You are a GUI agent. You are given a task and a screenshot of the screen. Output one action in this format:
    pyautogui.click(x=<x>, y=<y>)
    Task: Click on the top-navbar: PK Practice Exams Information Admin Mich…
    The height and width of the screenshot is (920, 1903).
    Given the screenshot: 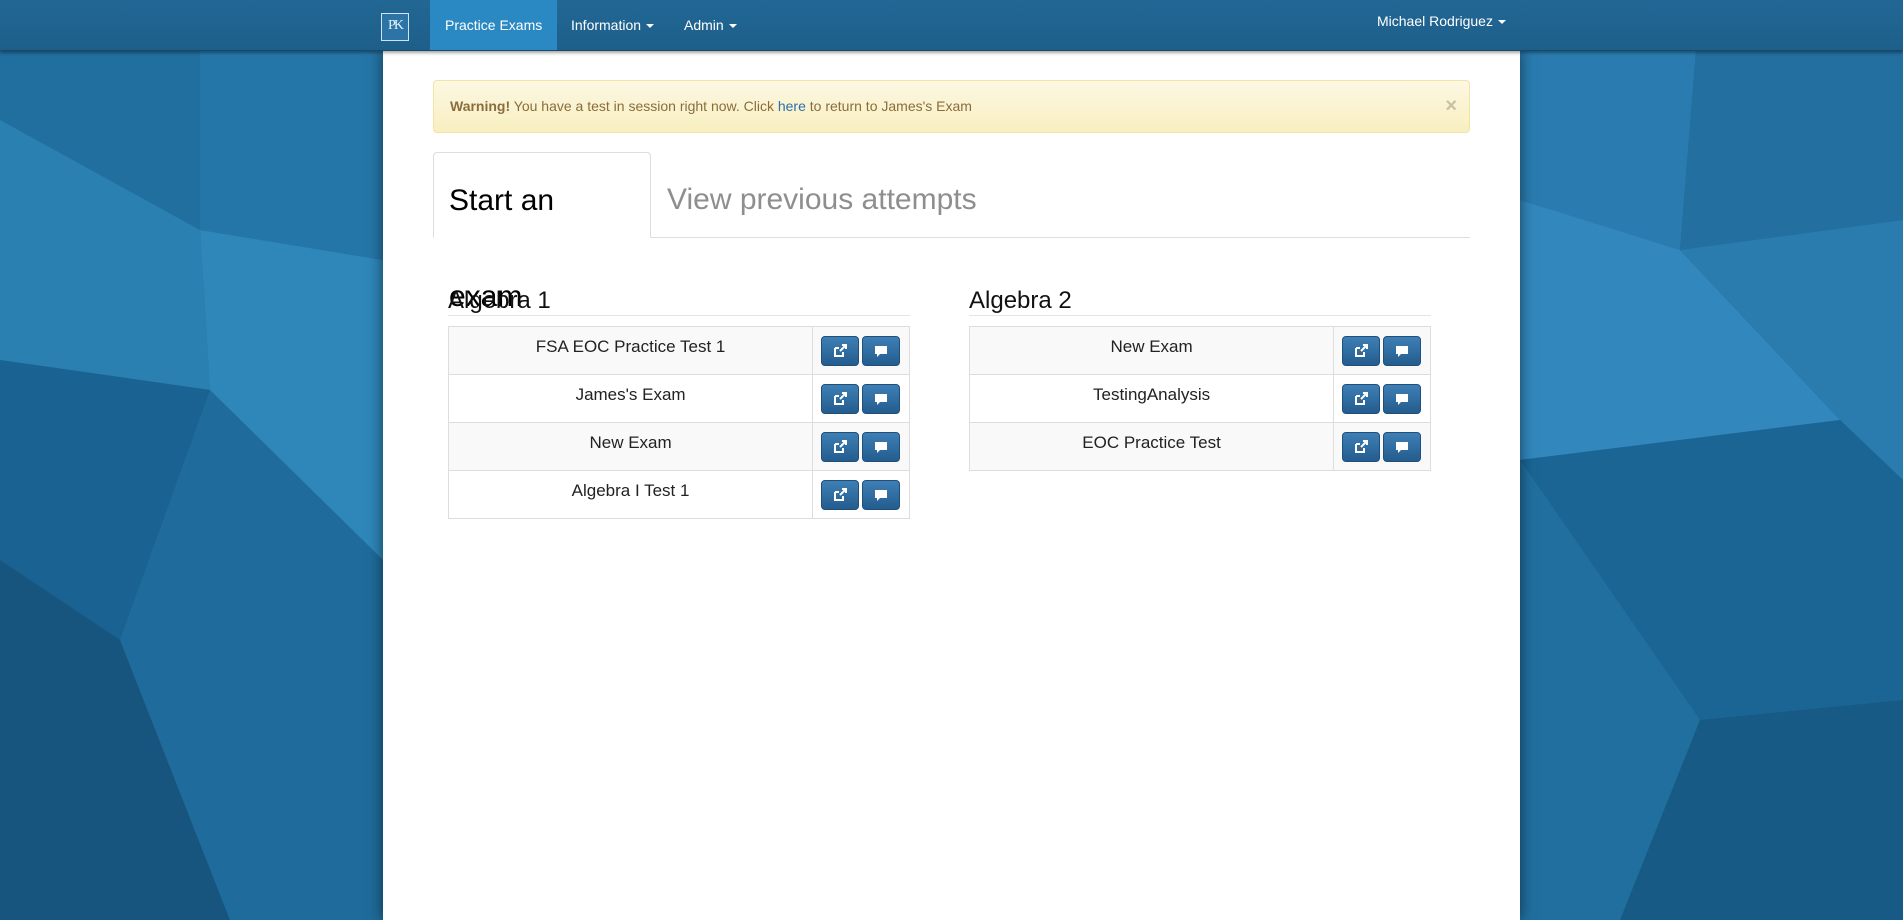 What is the action you would take?
    pyautogui.click(x=951, y=25)
    